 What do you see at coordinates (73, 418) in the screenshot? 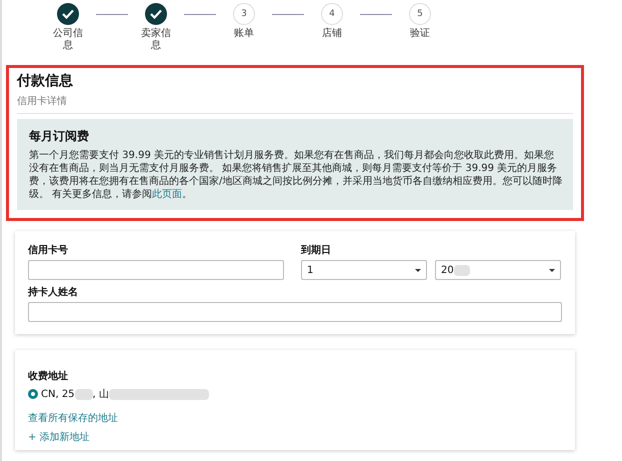
I see `address-link: 查看所有保存的地址` at bounding box center [73, 418].